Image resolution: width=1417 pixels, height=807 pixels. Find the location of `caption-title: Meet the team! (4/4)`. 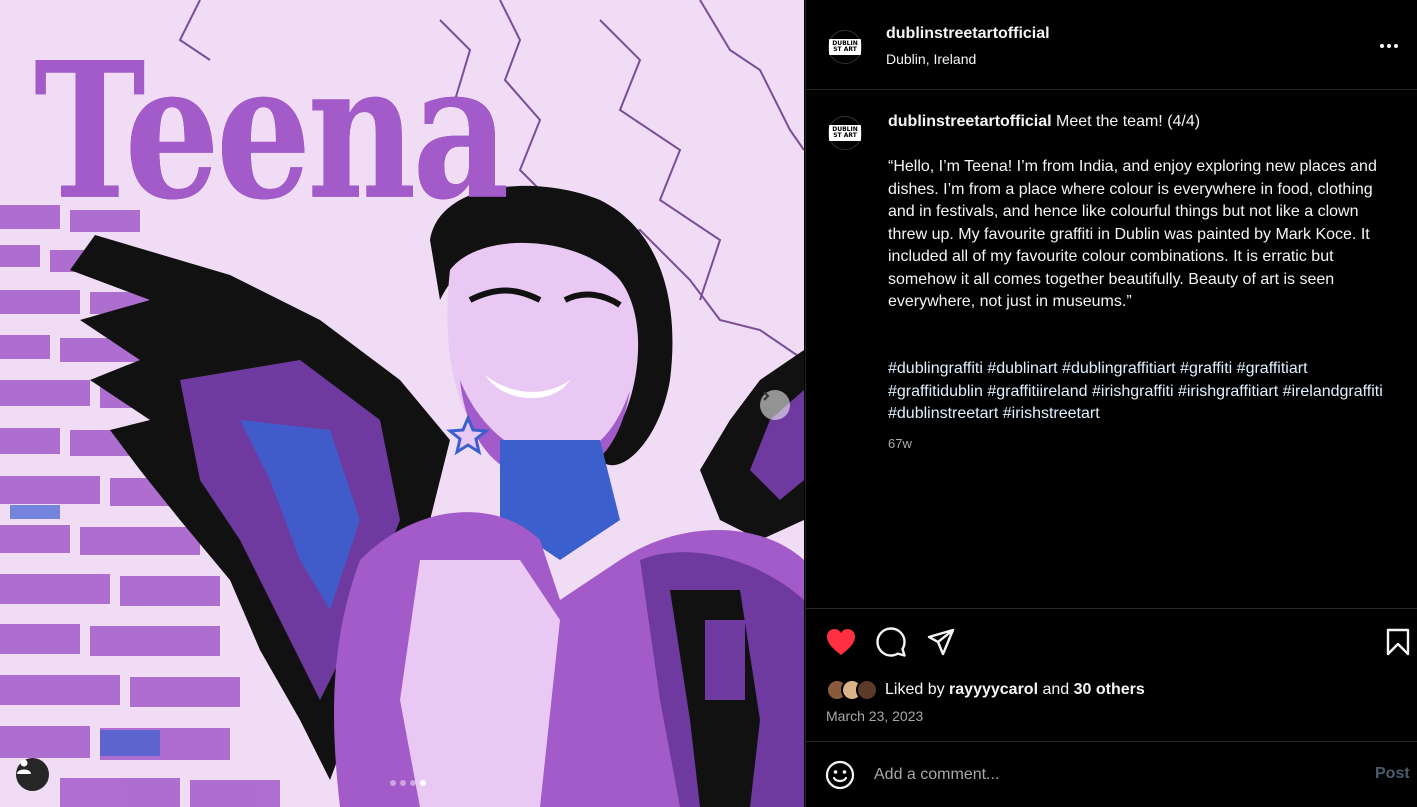

caption-title: Meet the team! (4/4) is located at coordinates (1128, 121).